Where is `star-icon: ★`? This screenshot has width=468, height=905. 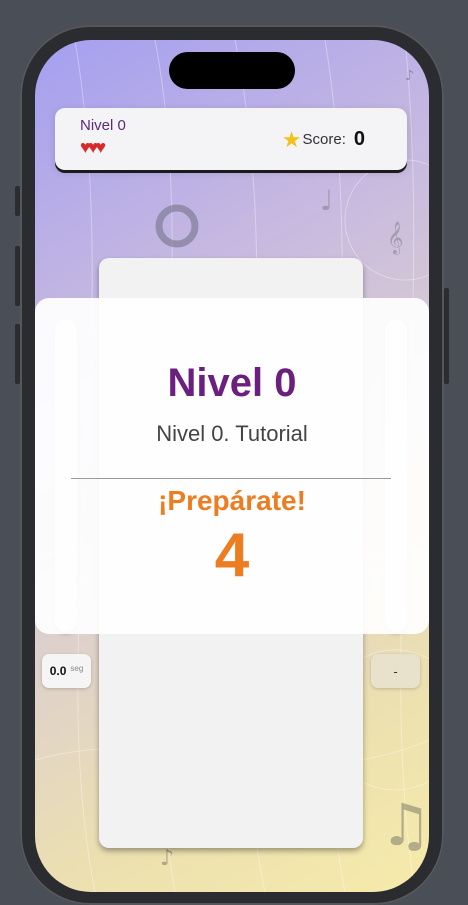
star-icon: ★ is located at coordinates (291, 139).